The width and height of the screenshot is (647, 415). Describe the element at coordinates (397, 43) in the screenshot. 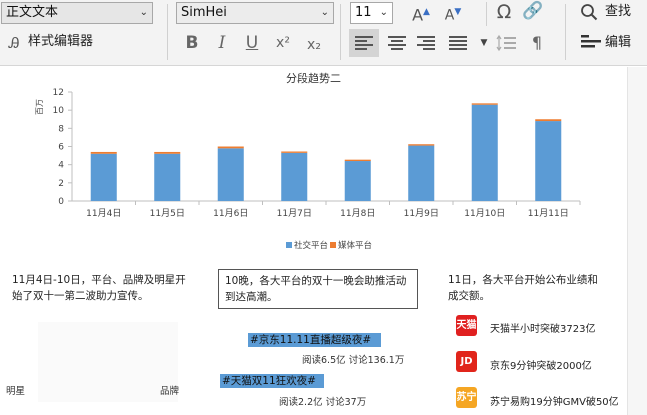

I see `align-center-icon` at that location.